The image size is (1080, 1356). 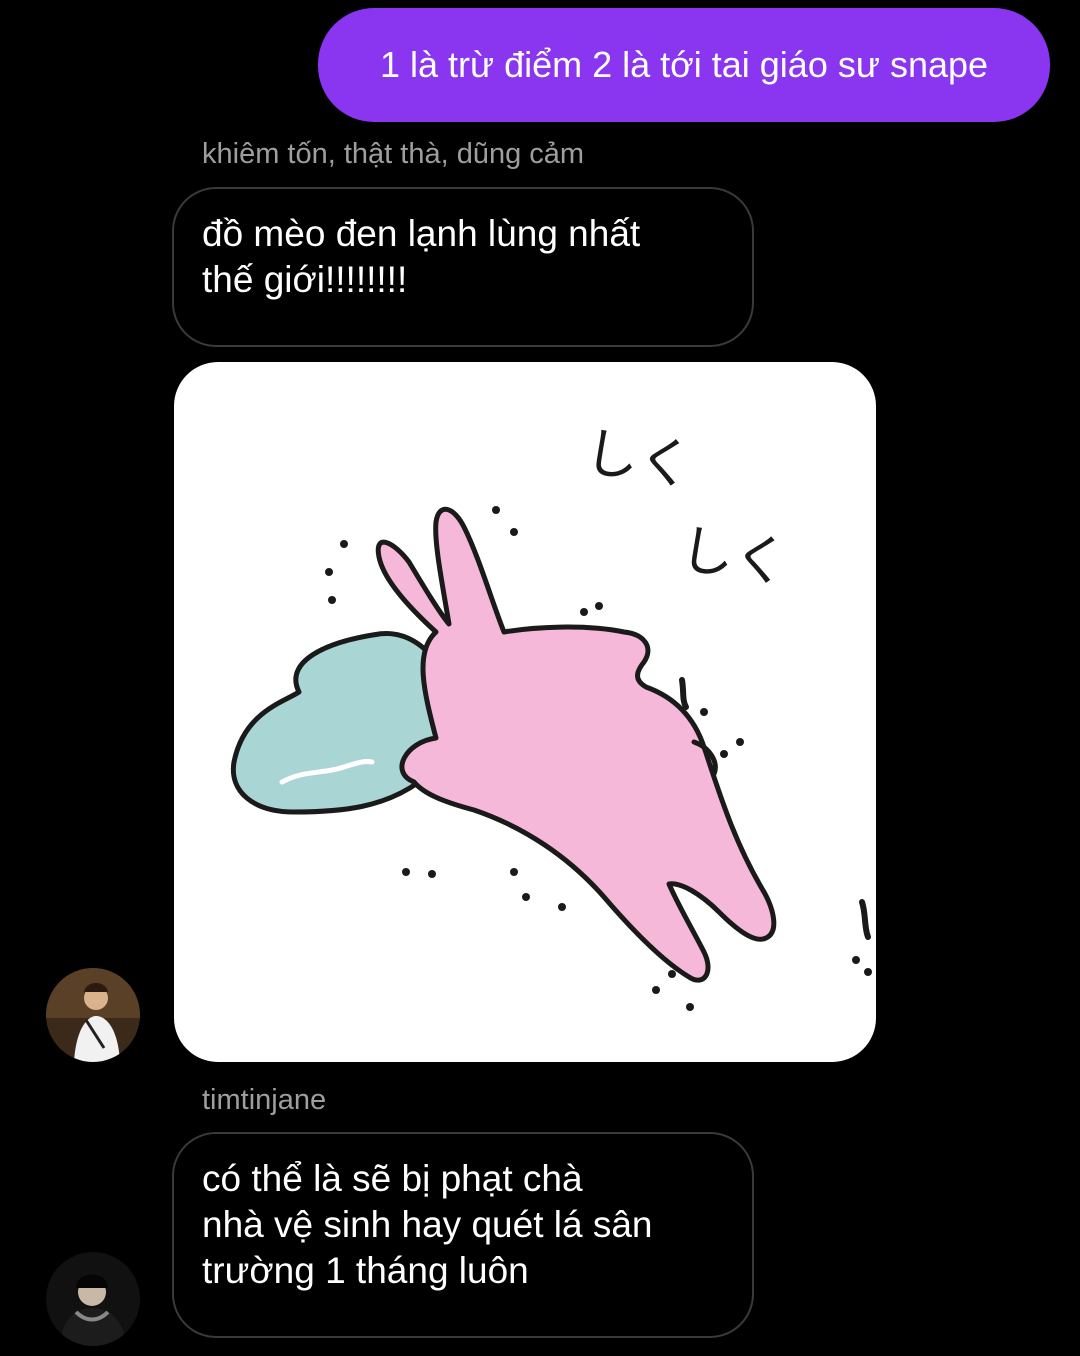 I want to click on message-line: đồ mèo đen lạnh lùng nhất, so click(x=421, y=233).